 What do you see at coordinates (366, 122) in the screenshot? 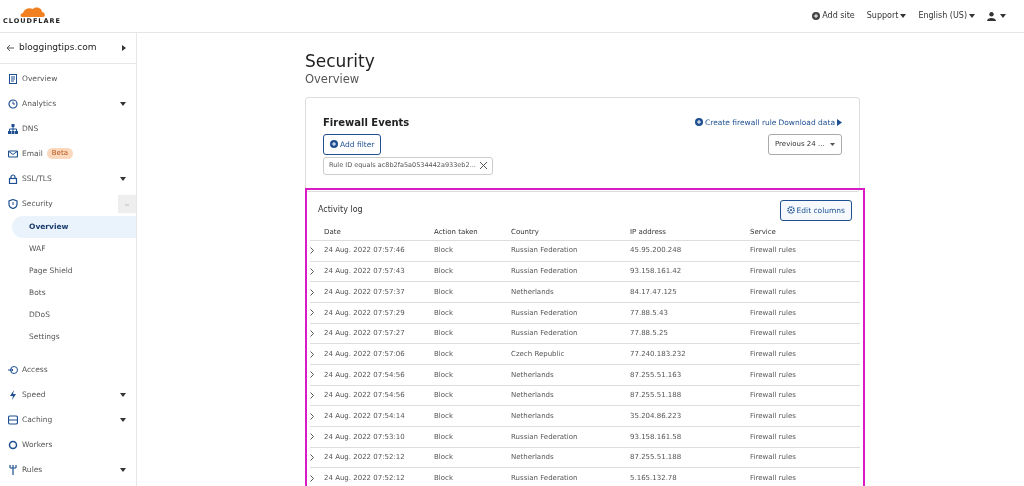
I see `card-title: Firewall Events` at bounding box center [366, 122].